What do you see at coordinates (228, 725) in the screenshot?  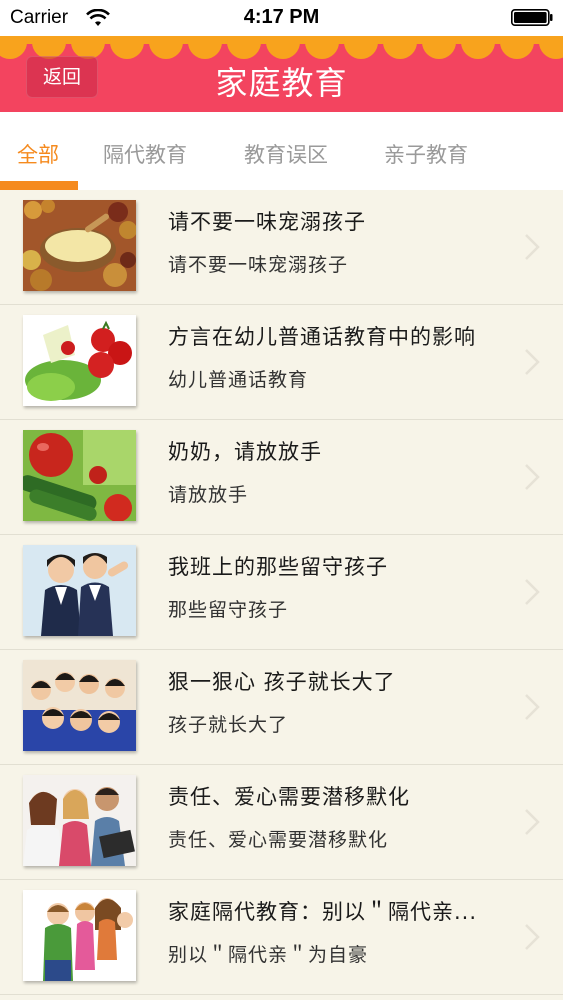 I see `article-subtitle: 孩子就长大了` at bounding box center [228, 725].